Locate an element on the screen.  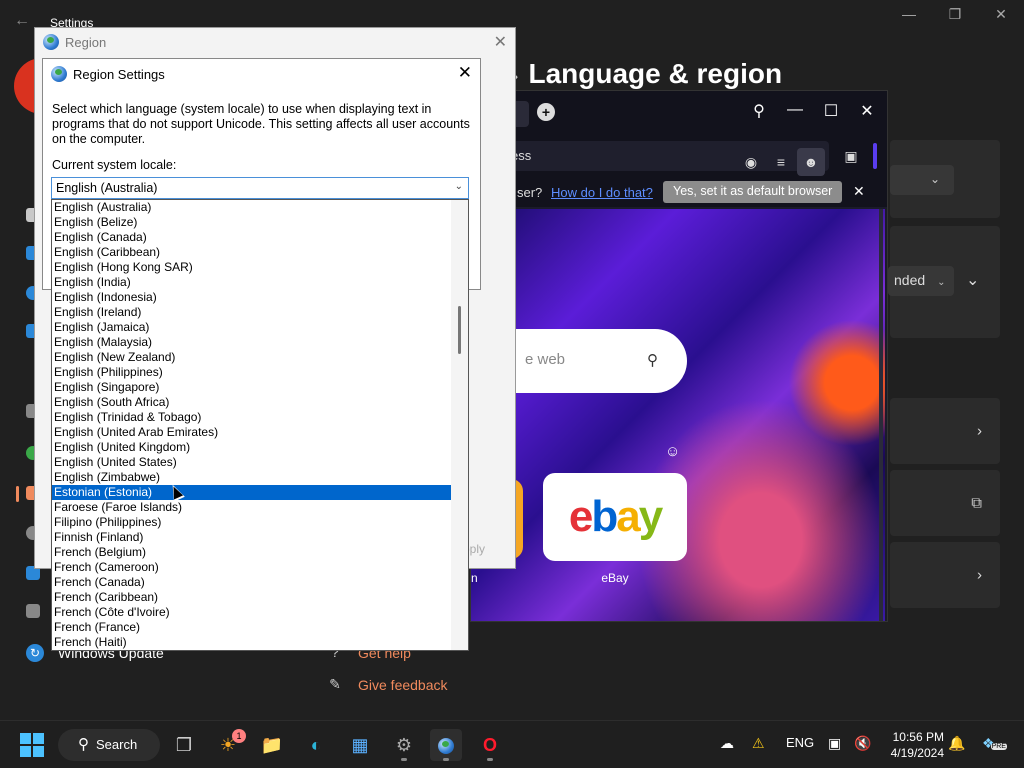
nav-selected-indicator is located at coordinates (17, 494).